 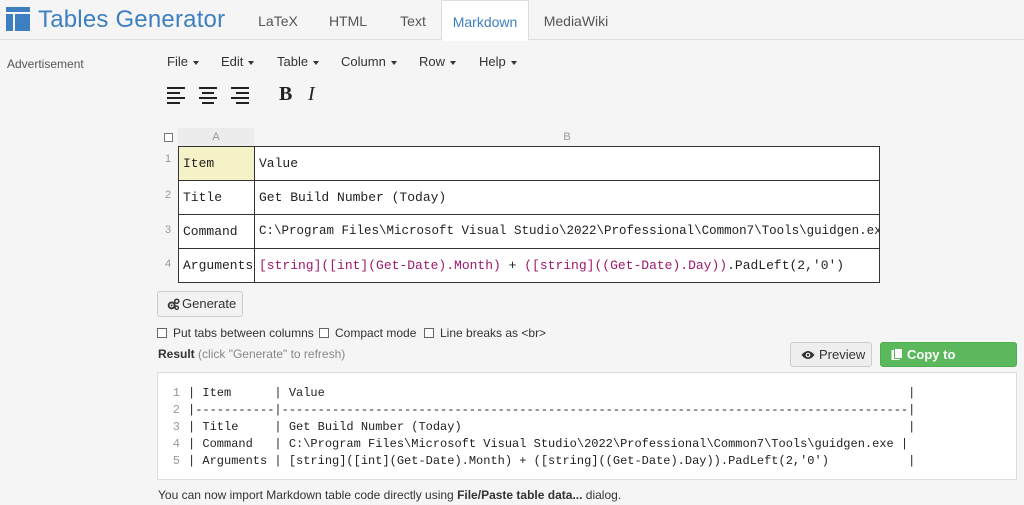 What do you see at coordinates (567, 197) in the screenshot?
I see `table-cell: Get Build Number (Today)` at bounding box center [567, 197].